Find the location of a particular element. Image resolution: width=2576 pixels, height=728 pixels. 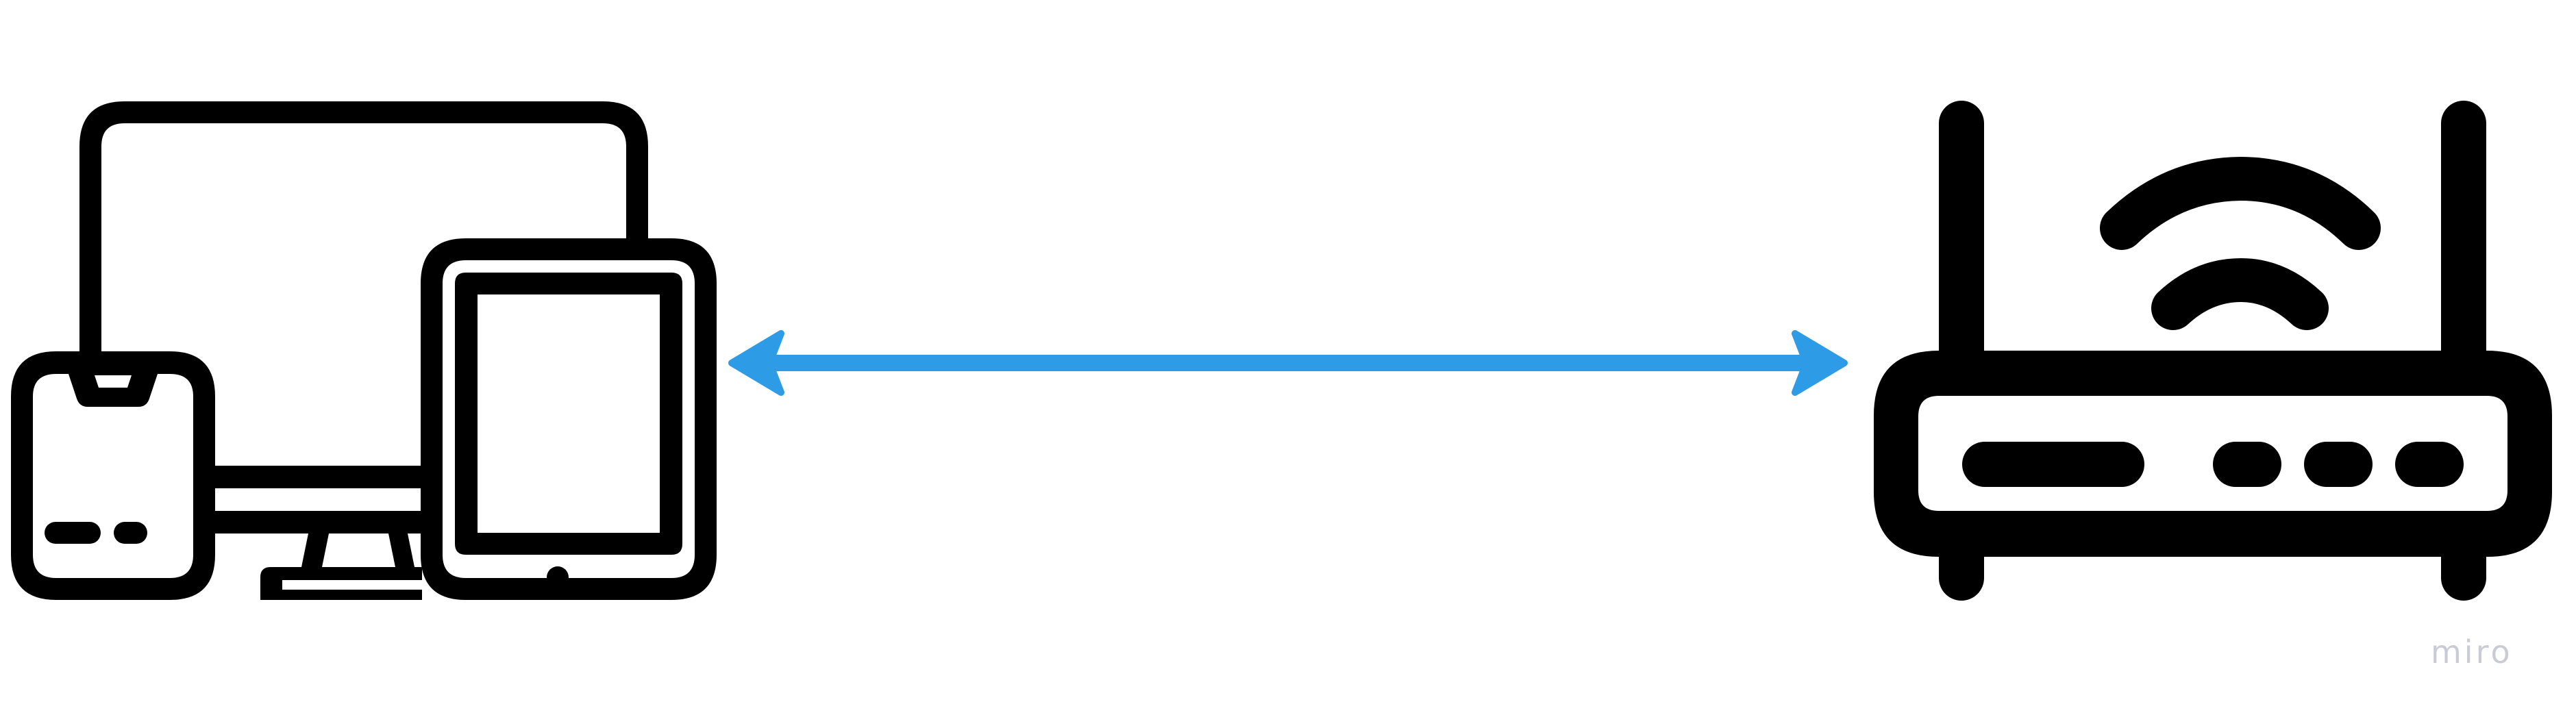

tablet-home-button is located at coordinates (558, 577).